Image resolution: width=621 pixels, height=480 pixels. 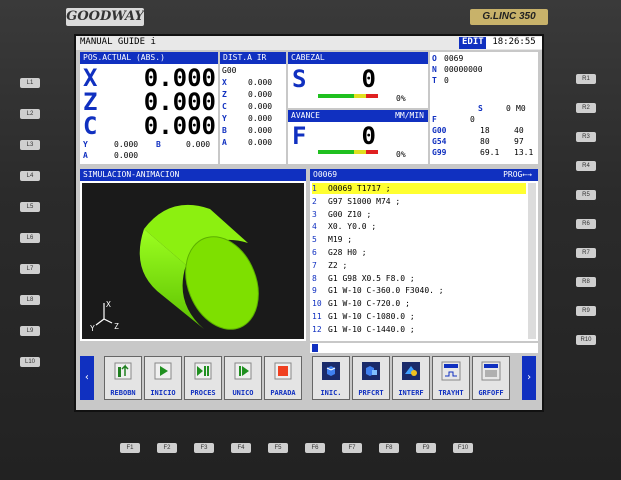 What do you see at coordinates (509, 17) in the screenshot?
I see `model-badge: G.LINC 350` at bounding box center [509, 17].